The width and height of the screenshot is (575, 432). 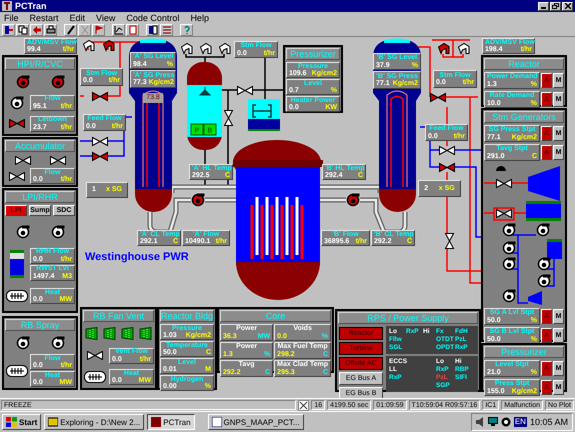 I want to click on panel-title: Reactor Bldg, so click(x=187, y=316).